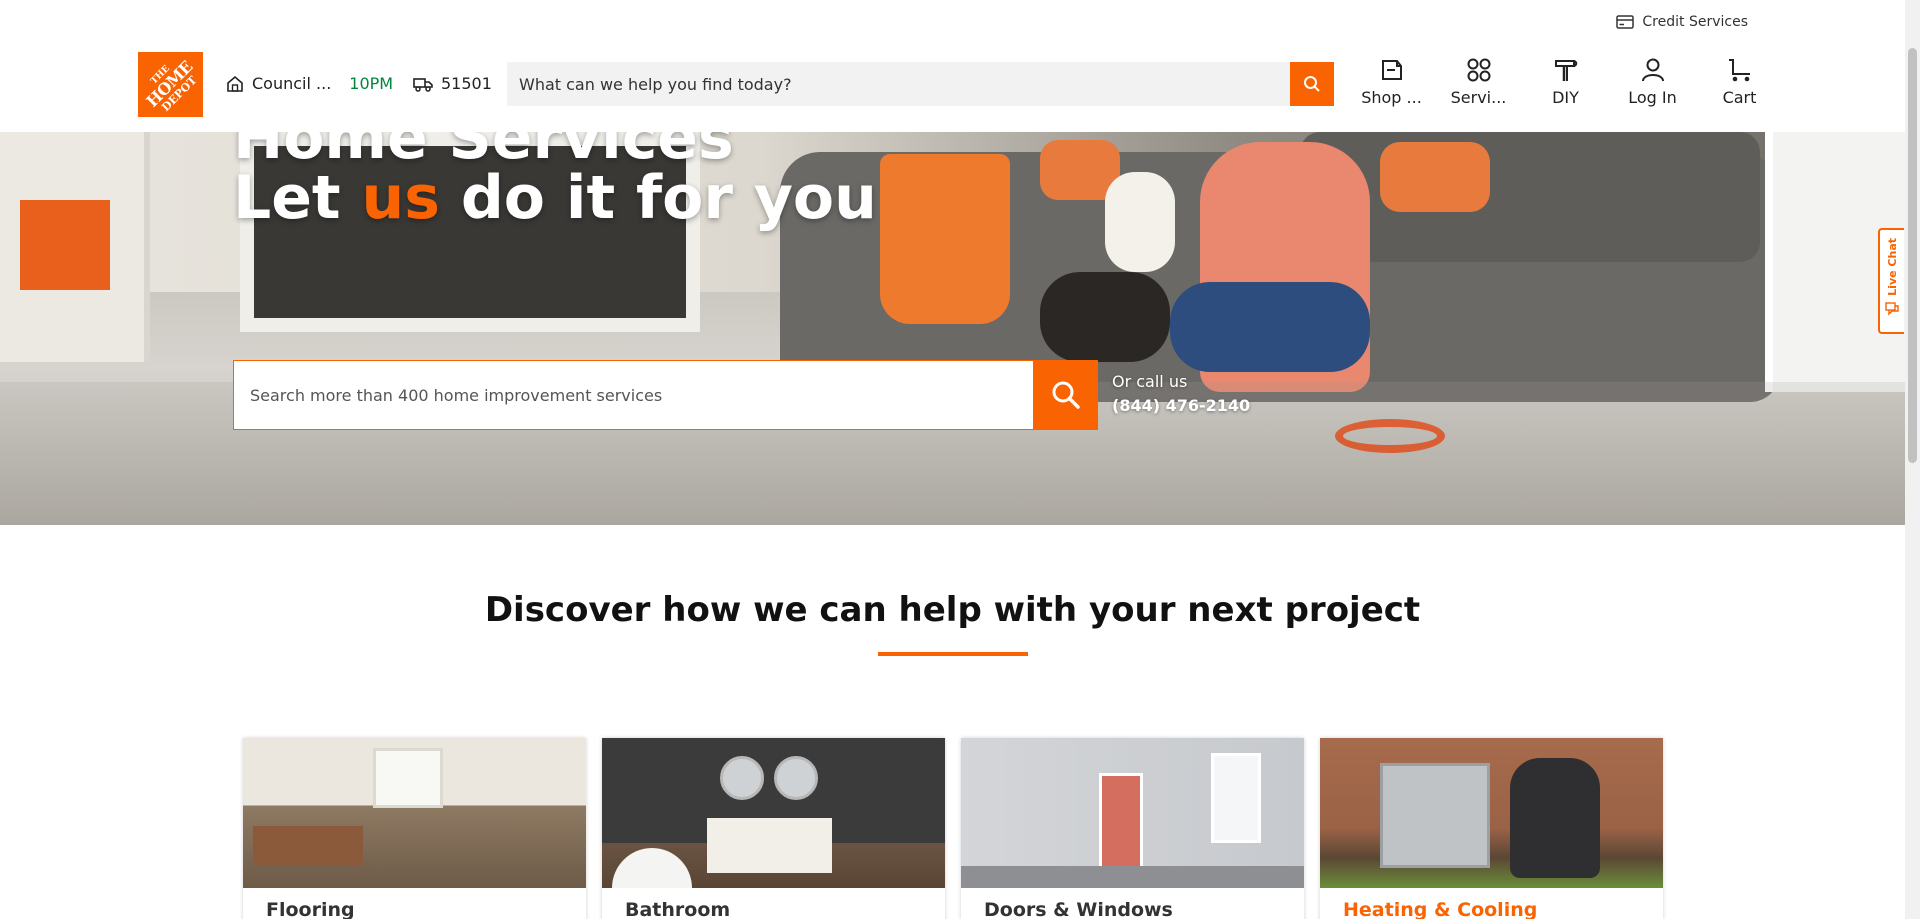  What do you see at coordinates (1140, 222) in the screenshot?
I see `hero-child` at bounding box center [1140, 222].